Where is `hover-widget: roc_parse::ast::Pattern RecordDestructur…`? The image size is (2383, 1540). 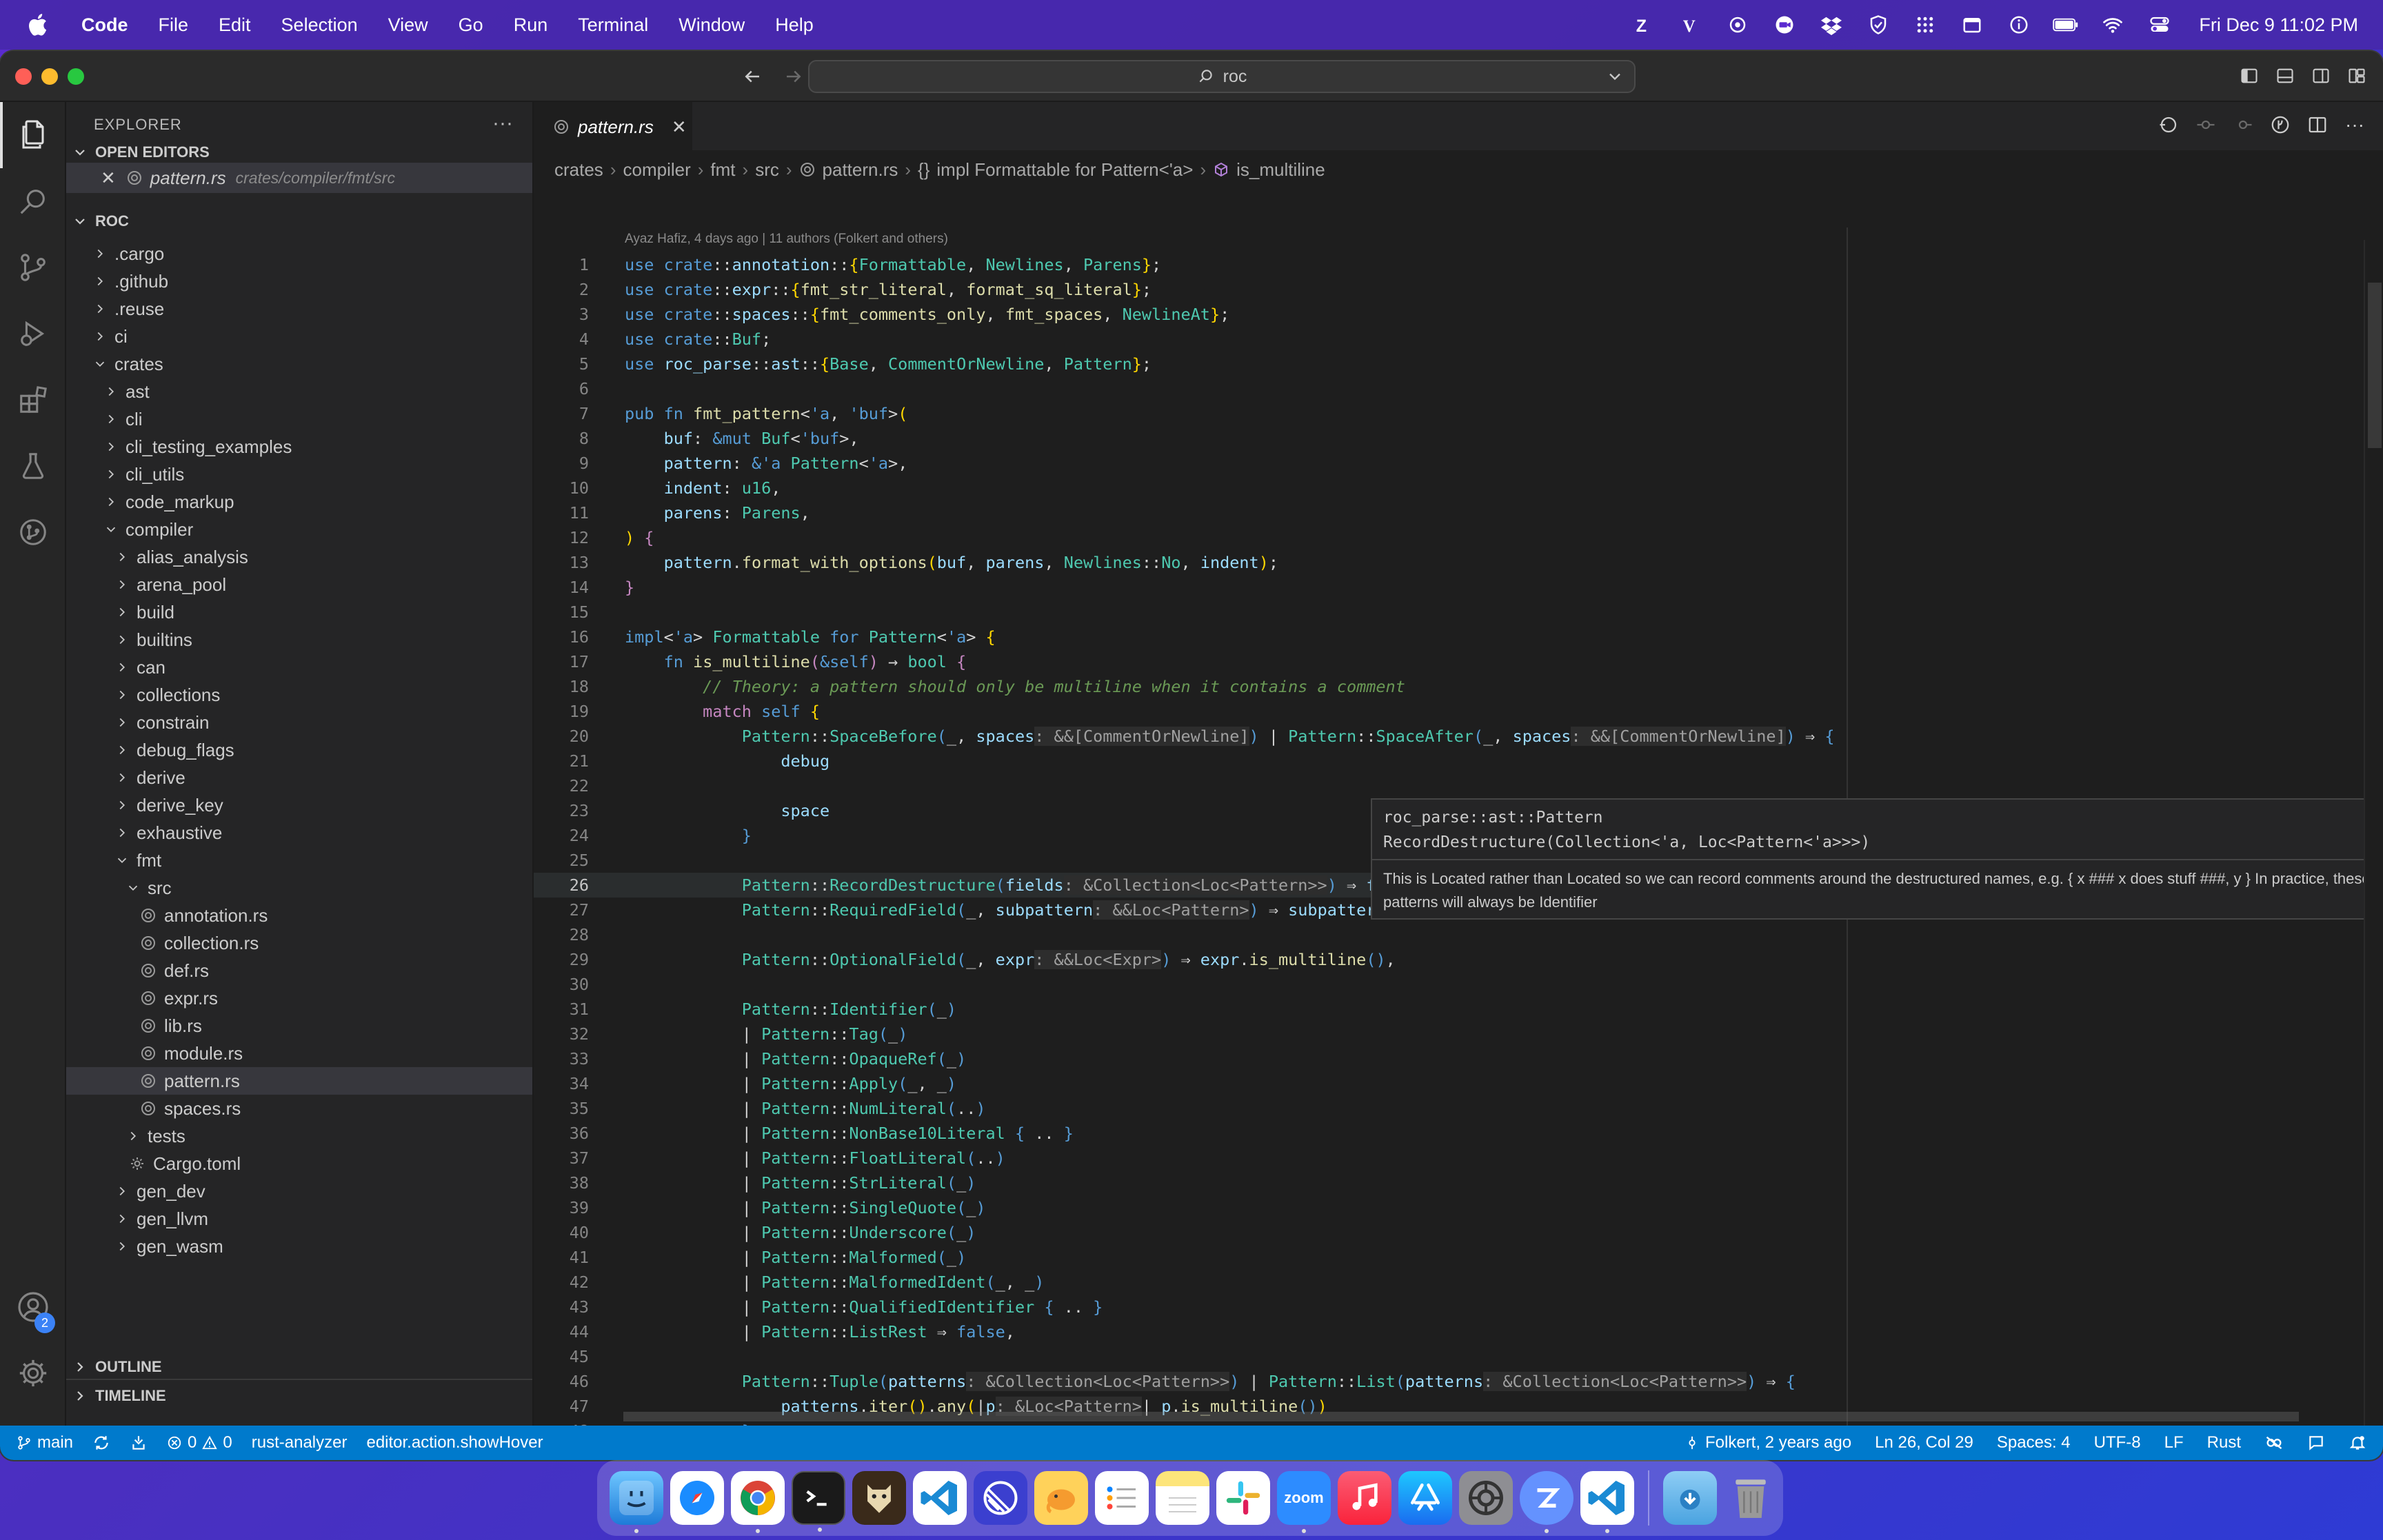 hover-widget: roc_parse::ast::Pattern RecordDestructur… is located at coordinates (1877, 859).